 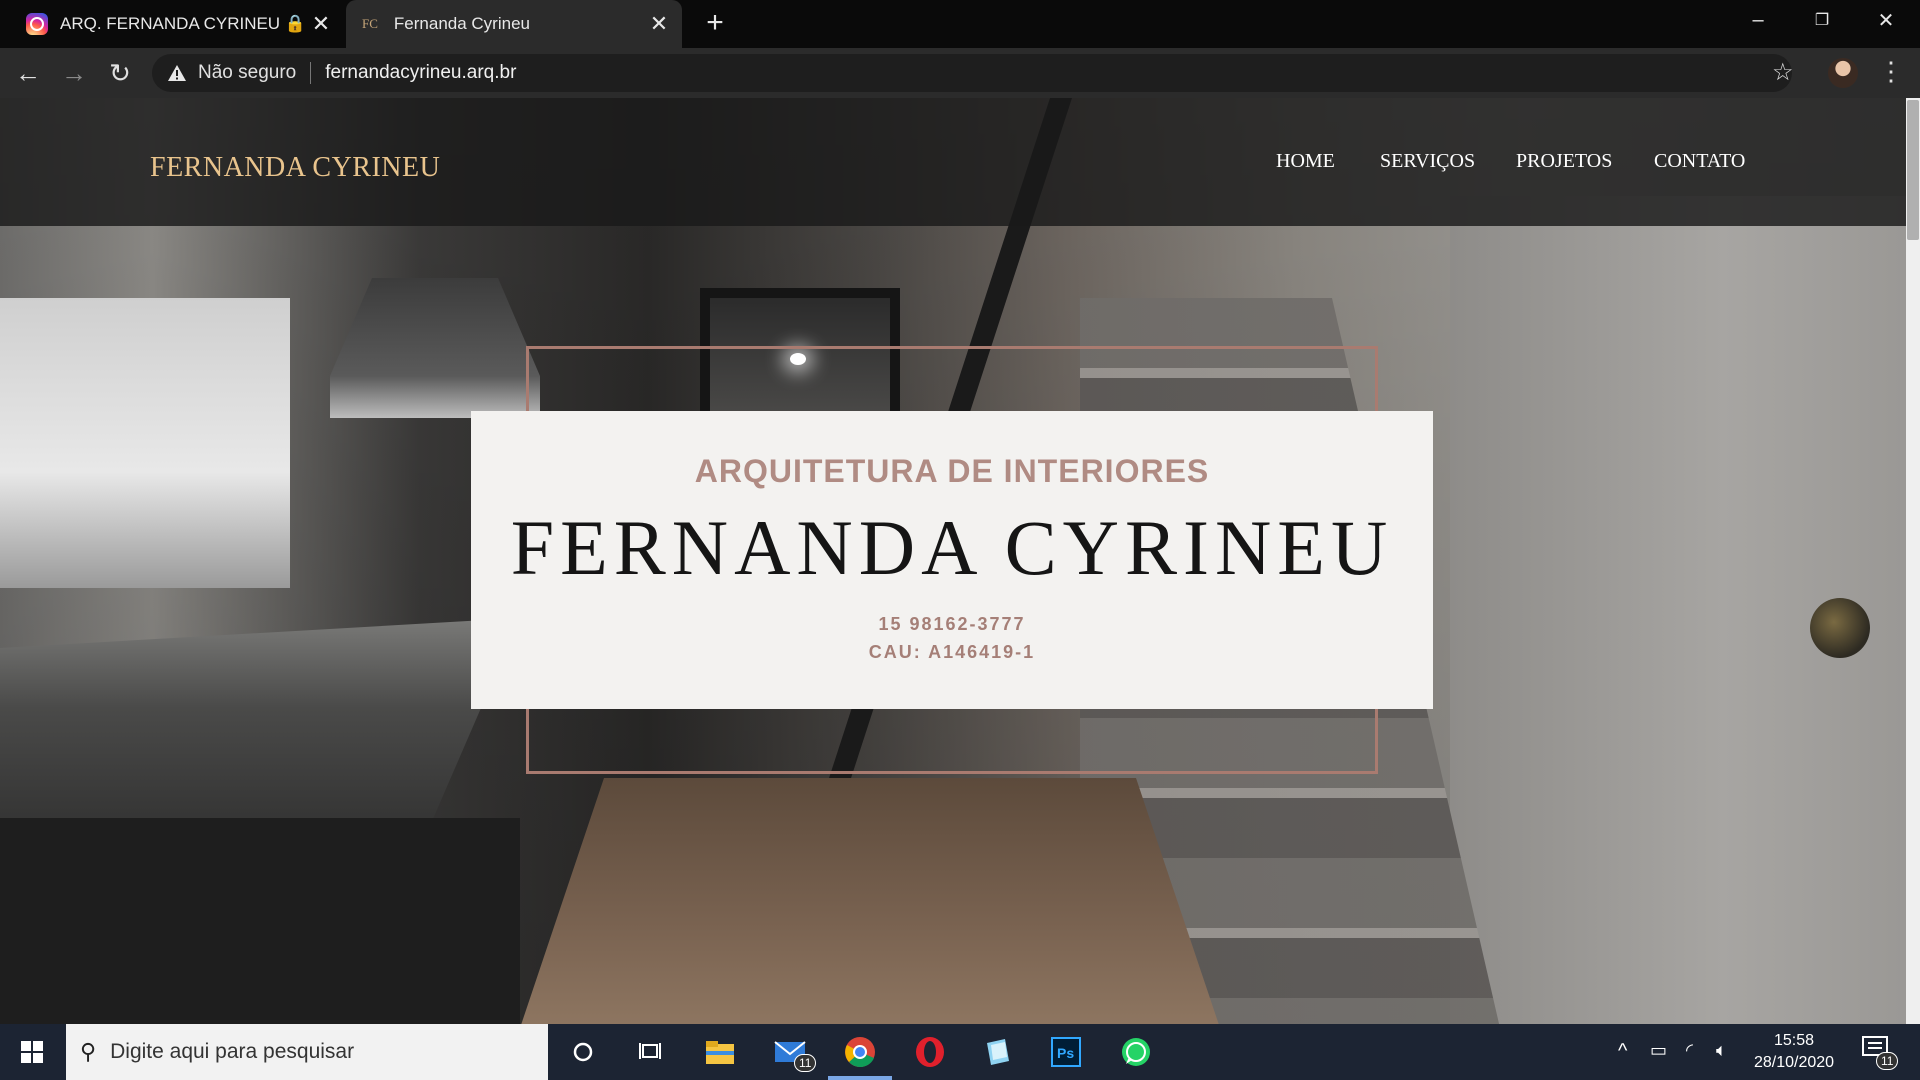 What do you see at coordinates (37, 24) in the screenshot?
I see `instagram-icon` at bounding box center [37, 24].